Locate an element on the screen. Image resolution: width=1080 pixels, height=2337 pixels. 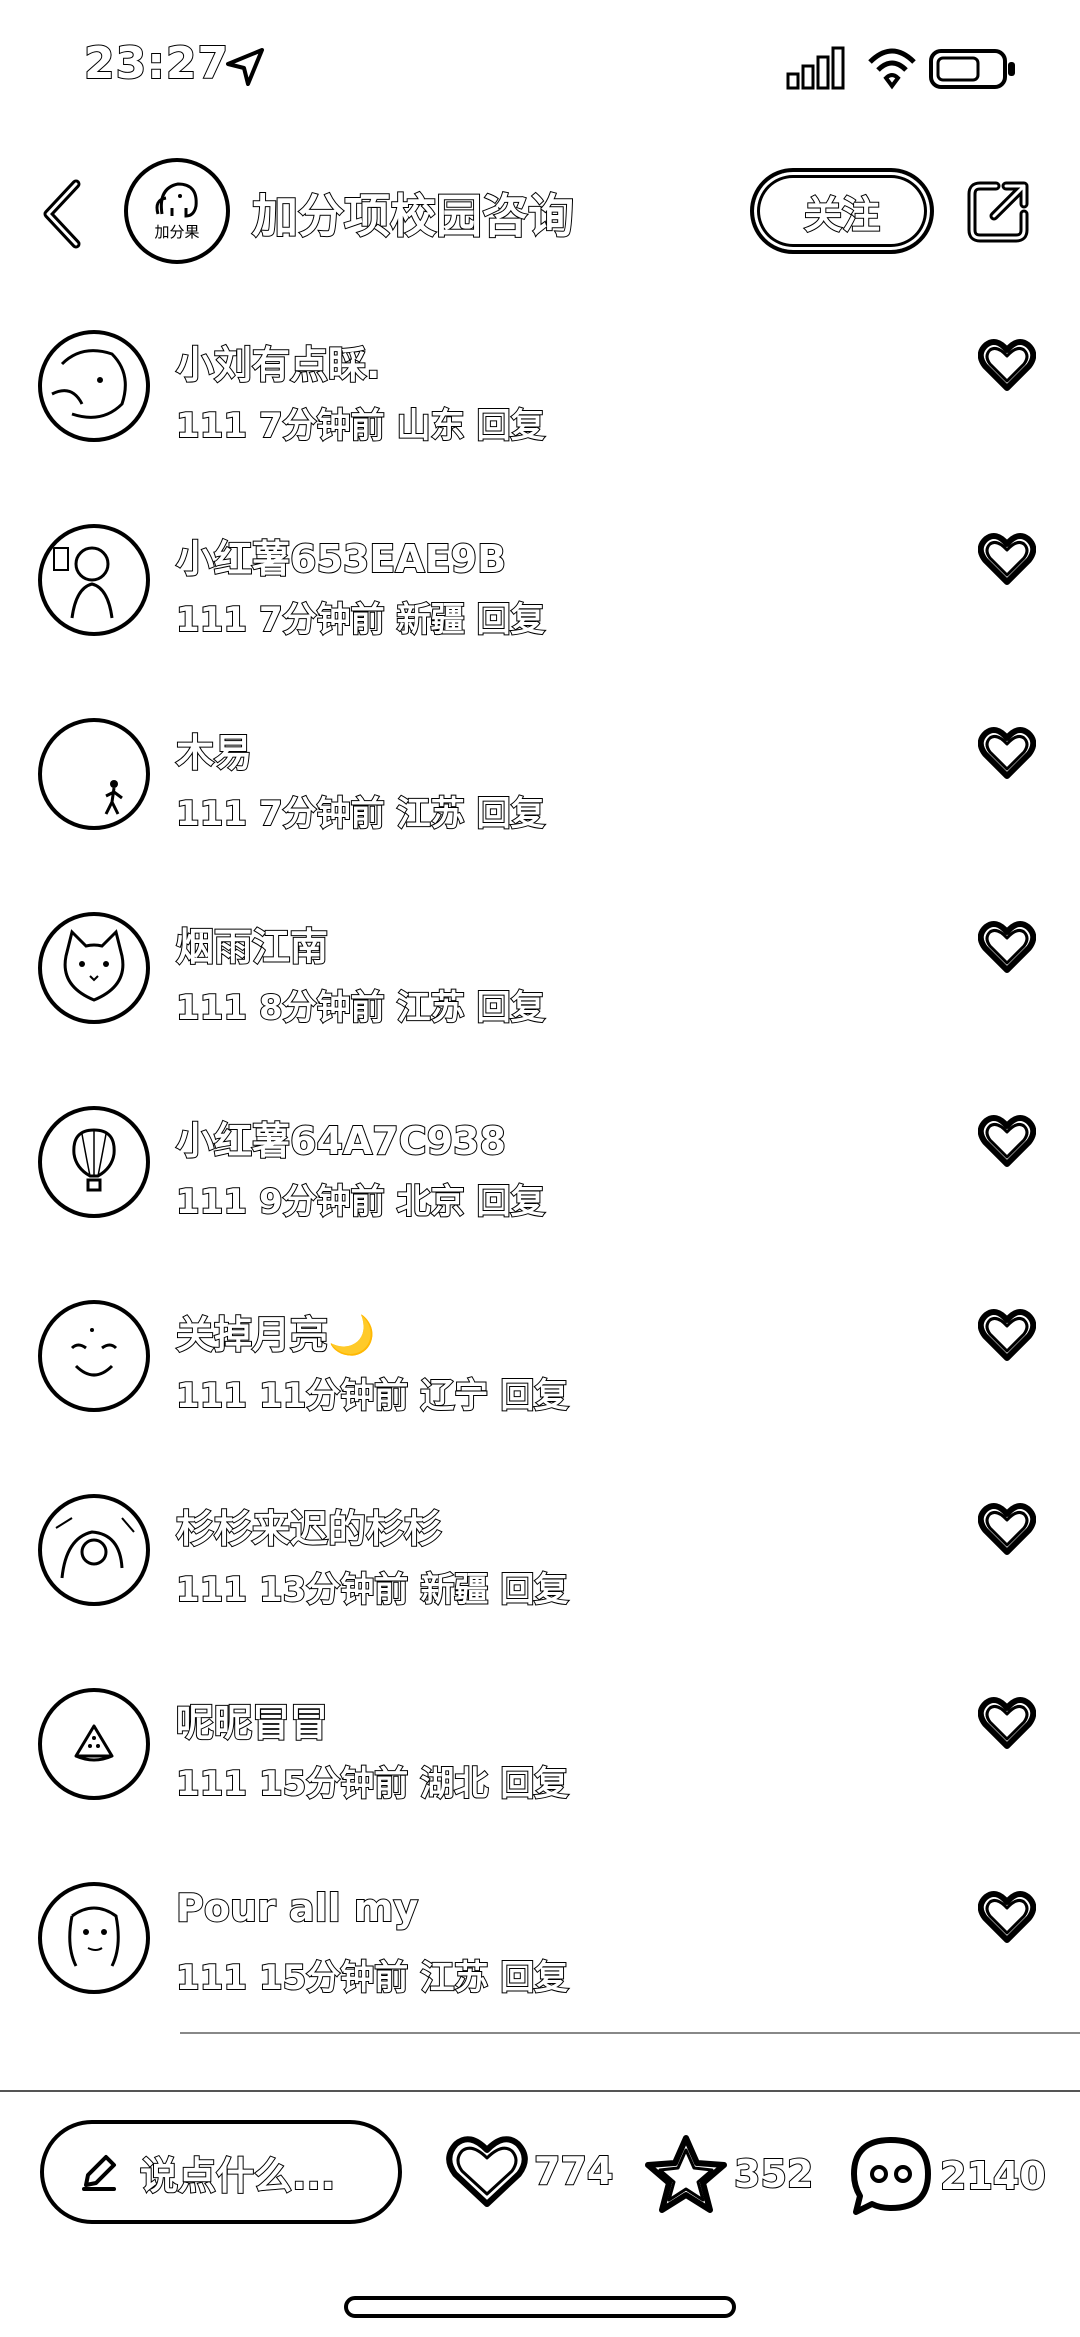
cartoon-figure-icon is located at coordinates (83, 582).